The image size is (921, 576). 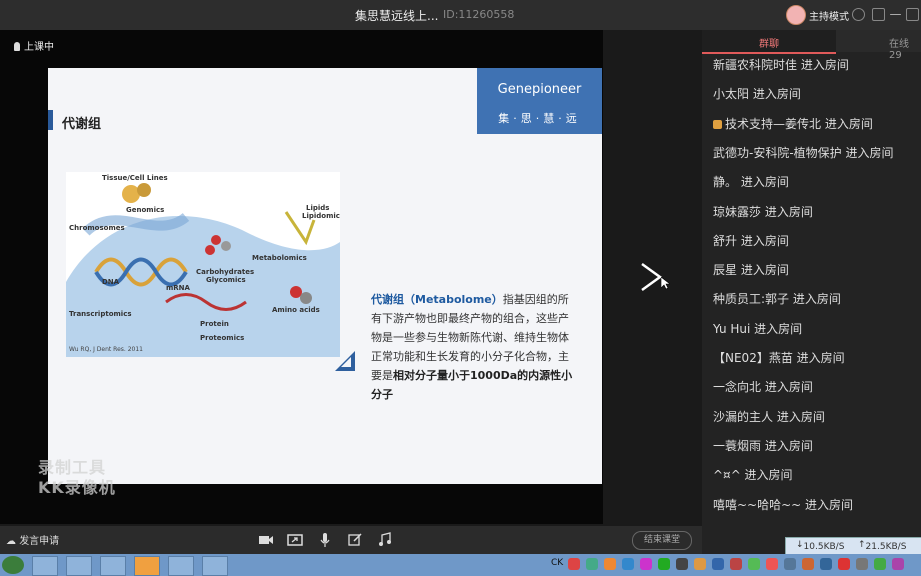 What do you see at coordinates (34, 45) in the screenshot?
I see `live-status: 上课中` at bounding box center [34, 45].